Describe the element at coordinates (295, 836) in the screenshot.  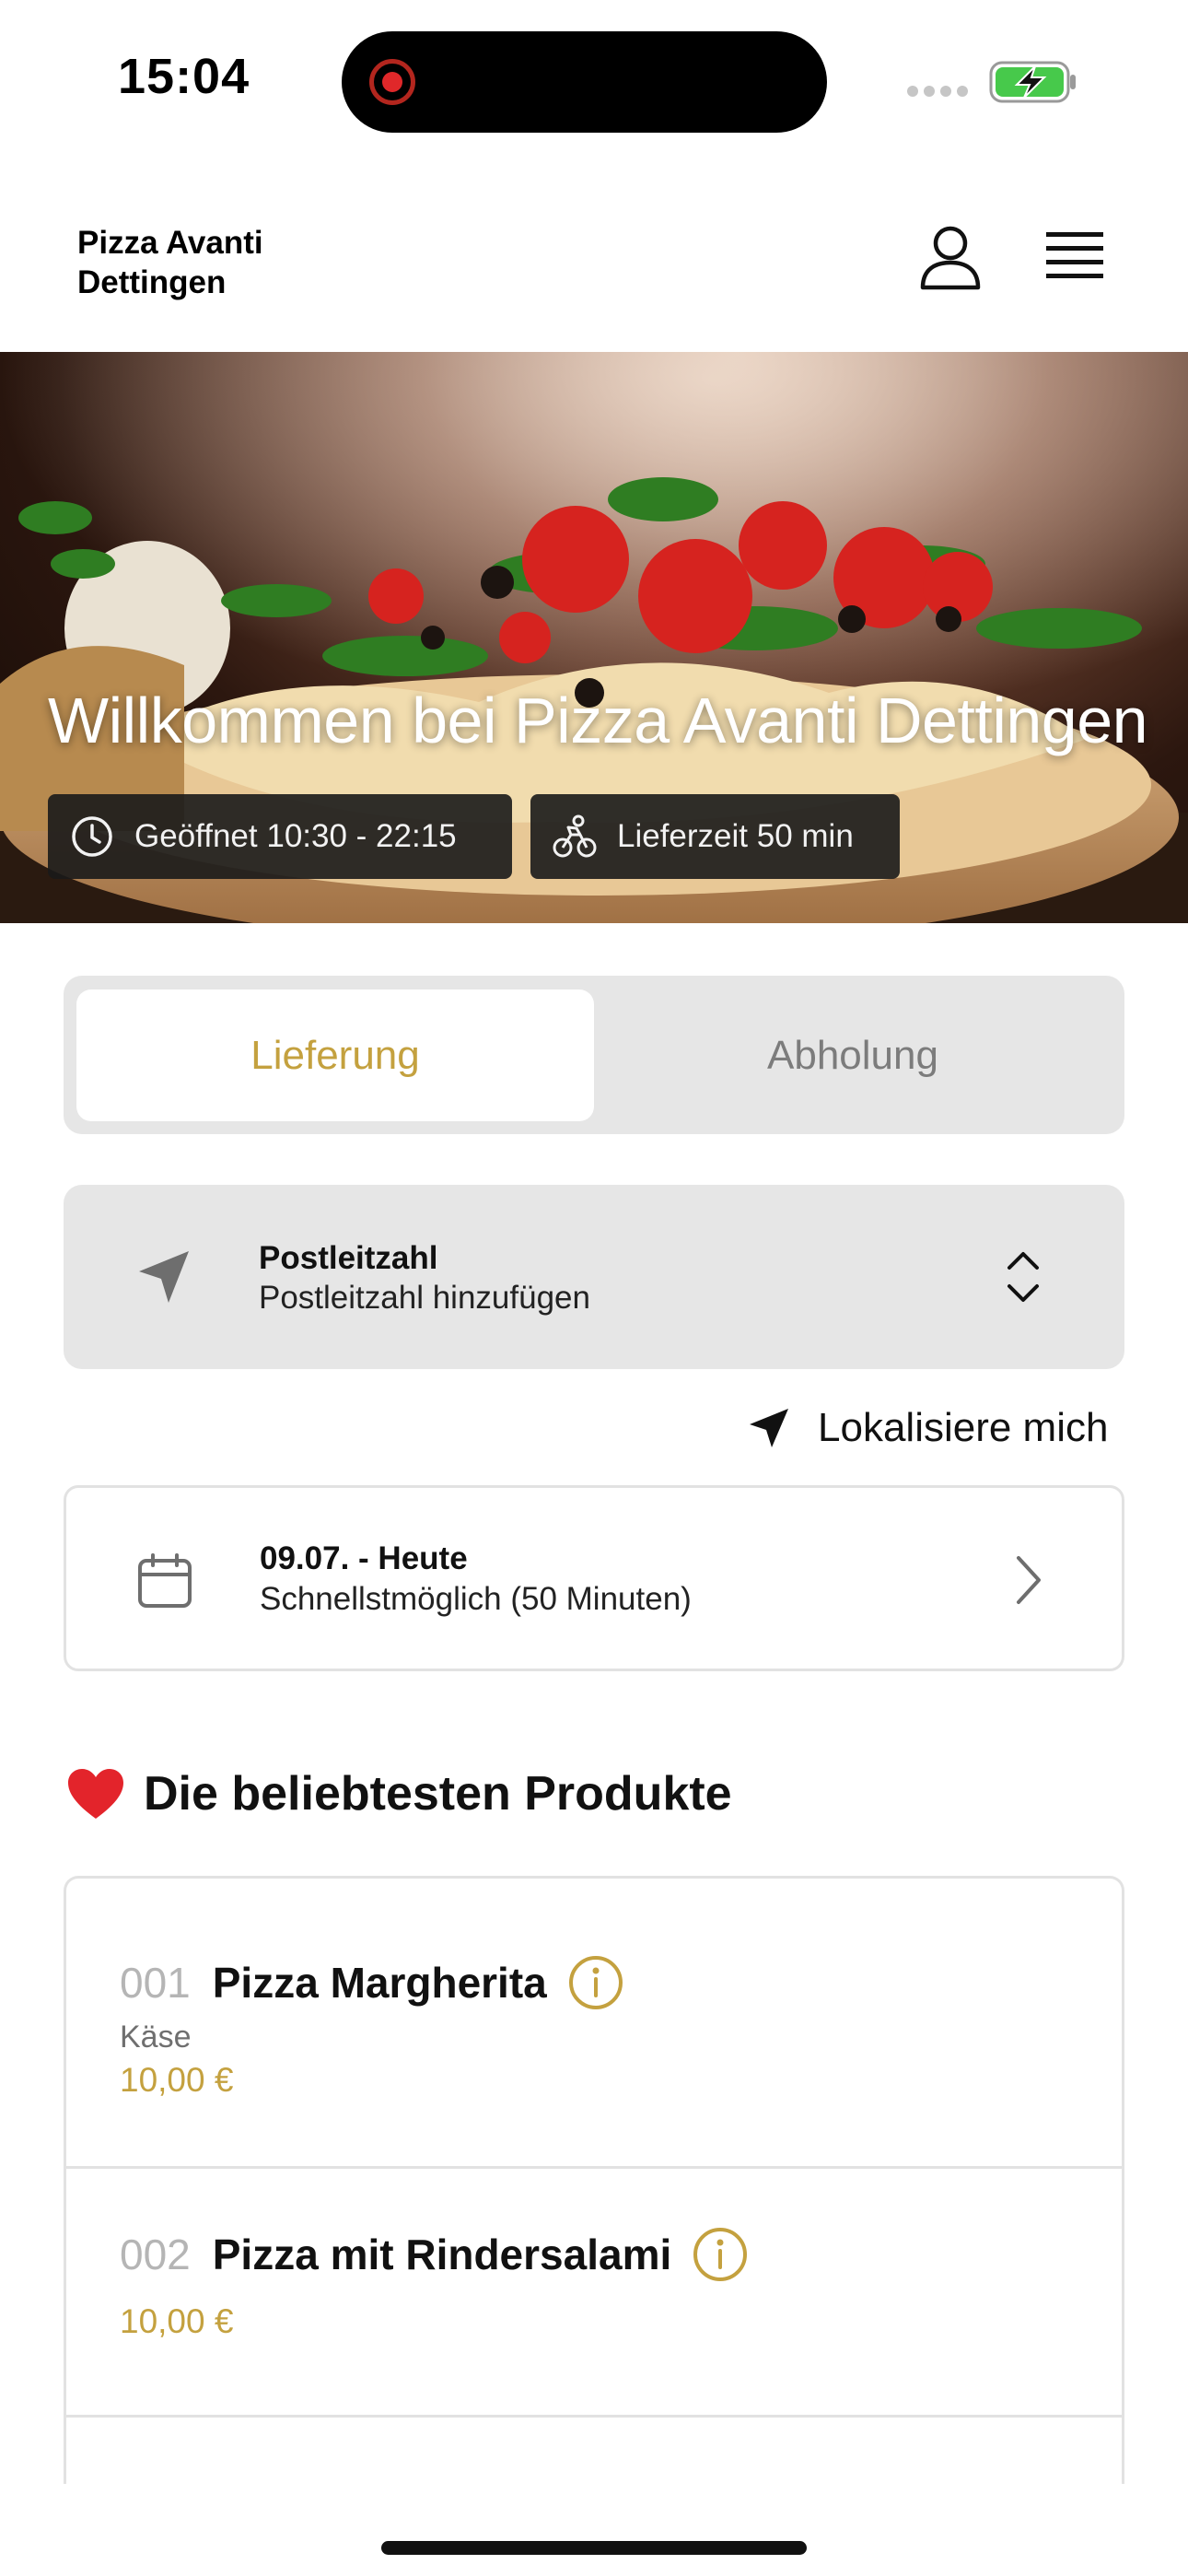
I see `opening-hours-text: Geöffnet 10:30 - 22:15` at that location.